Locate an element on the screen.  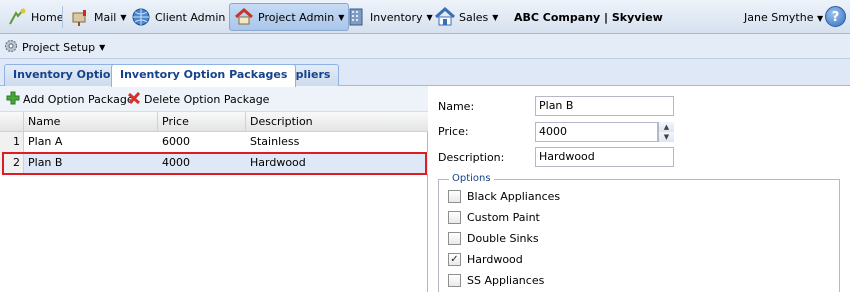
company-name: ABC Company | Skyview is located at coordinates (588, 17).